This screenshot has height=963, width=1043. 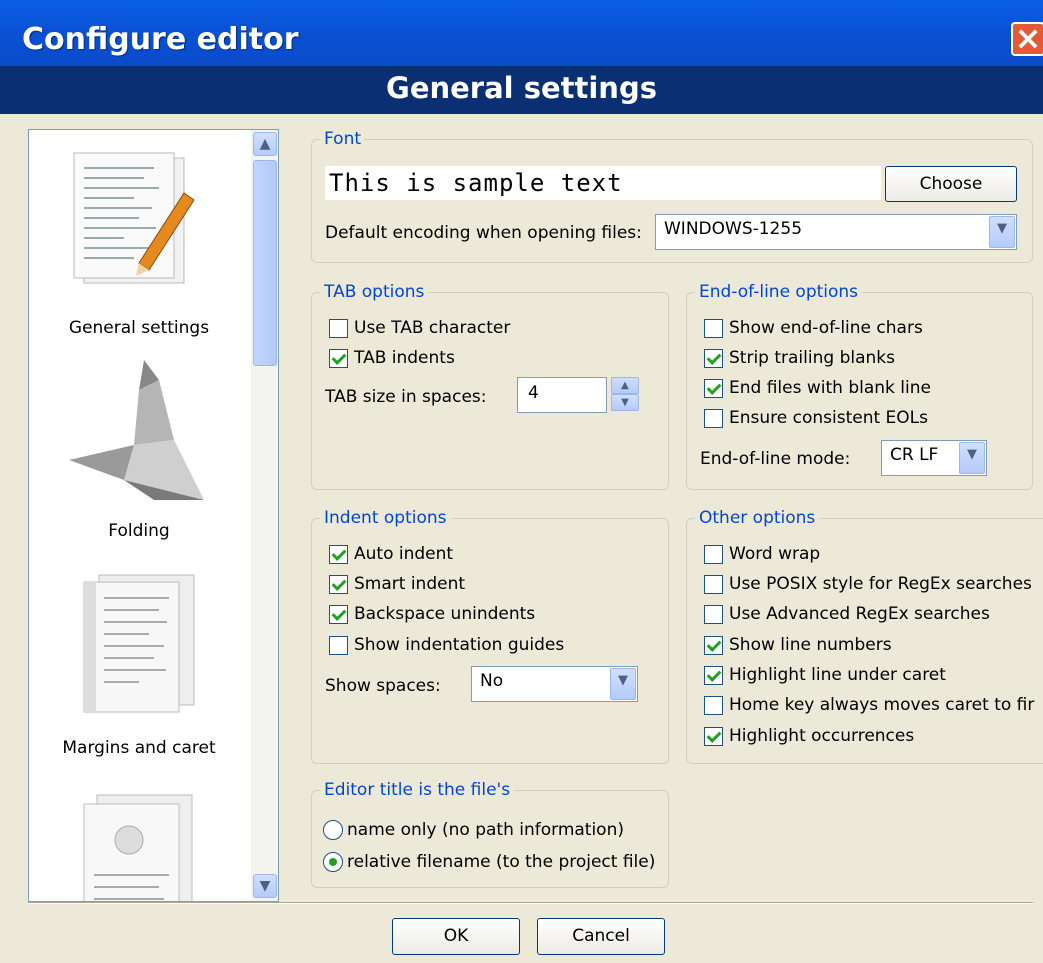 What do you see at coordinates (333, 830) in the screenshot?
I see `name-only-radio` at bounding box center [333, 830].